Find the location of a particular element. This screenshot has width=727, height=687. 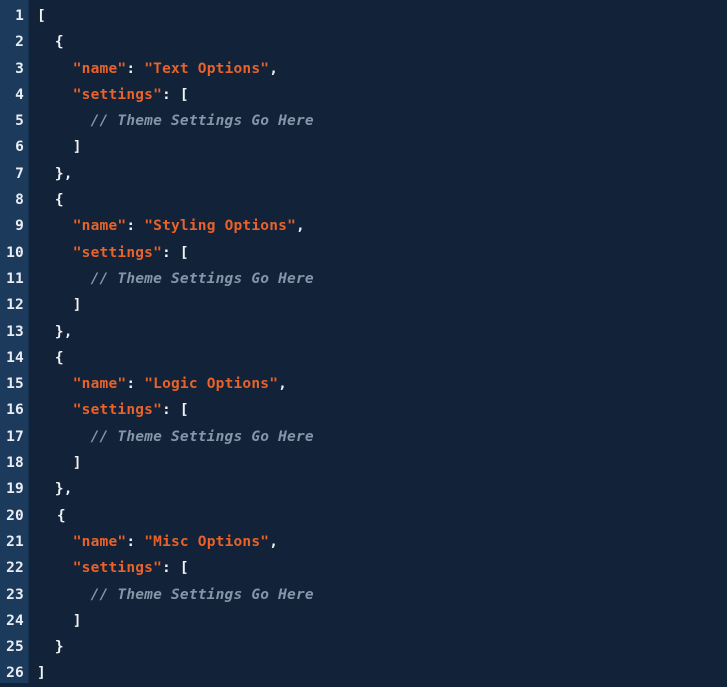

line-number: 11 is located at coordinates (15, 278).